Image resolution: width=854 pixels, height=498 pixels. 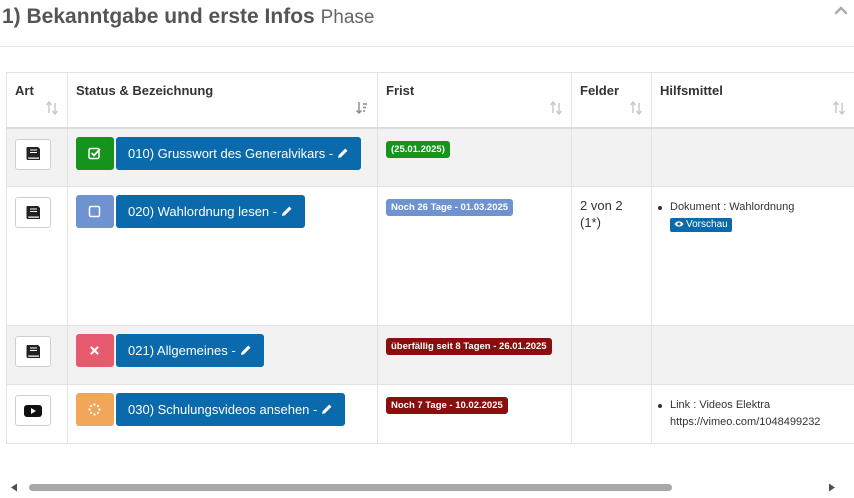 I want to click on task-label: 030) Schulungsvideos ansehen -, so click(x=223, y=409).